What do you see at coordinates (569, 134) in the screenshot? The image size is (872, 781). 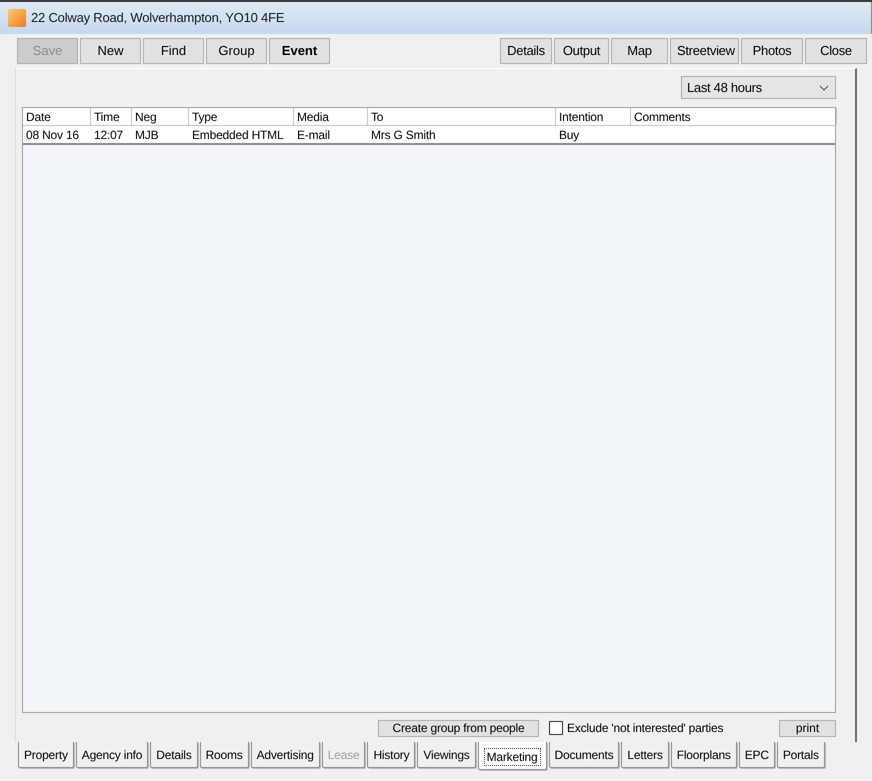 I see `table-cell-text: Buy` at bounding box center [569, 134].